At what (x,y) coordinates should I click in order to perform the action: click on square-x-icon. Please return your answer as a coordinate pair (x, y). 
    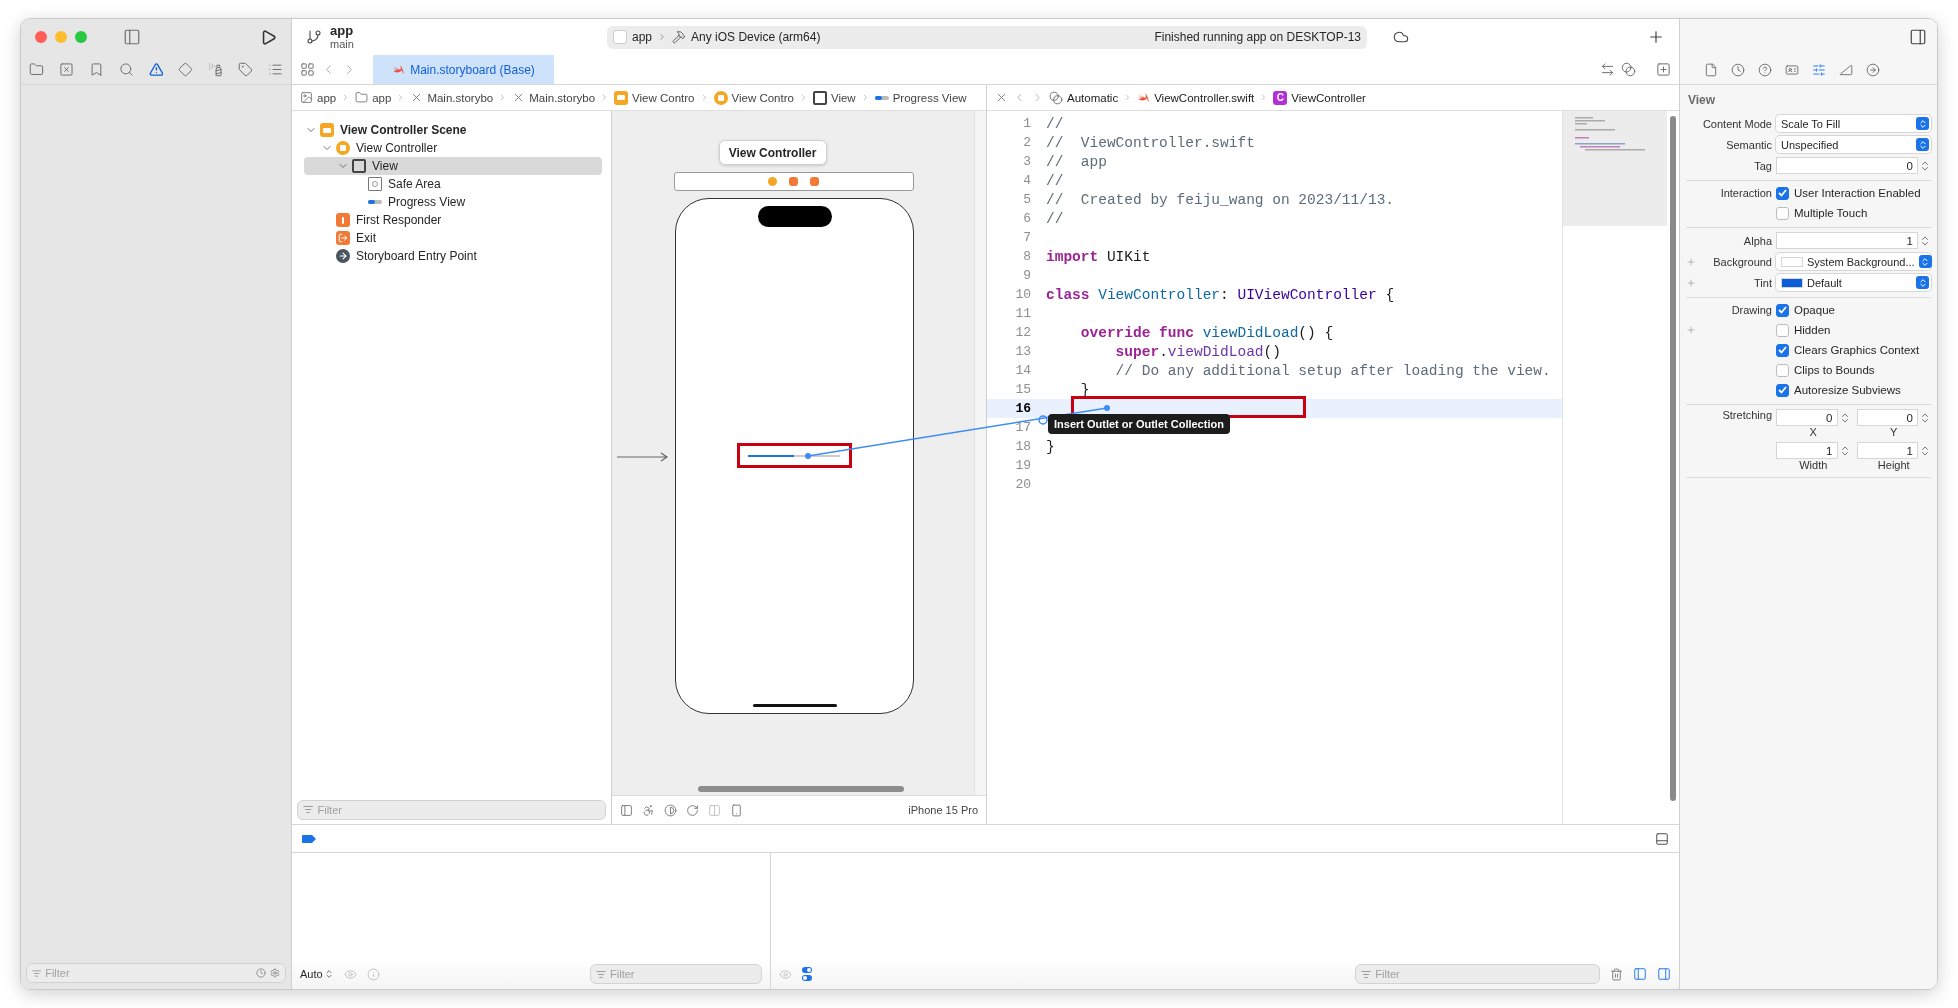
    Looking at the image, I should click on (66, 69).